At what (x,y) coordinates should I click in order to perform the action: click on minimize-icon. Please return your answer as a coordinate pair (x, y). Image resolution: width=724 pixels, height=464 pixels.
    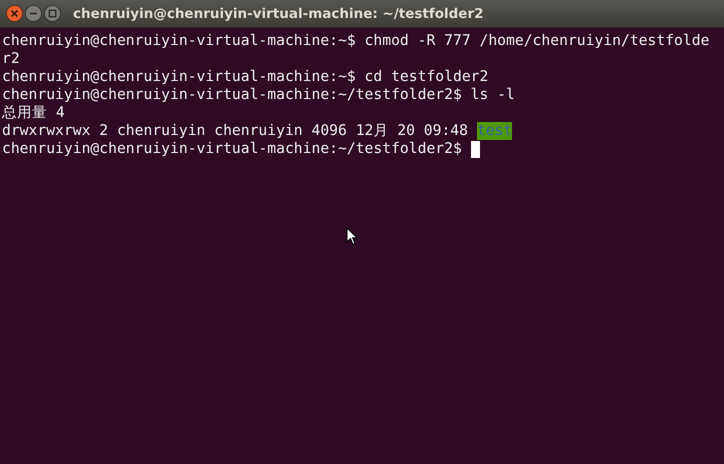
    Looking at the image, I should click on (33, 13).